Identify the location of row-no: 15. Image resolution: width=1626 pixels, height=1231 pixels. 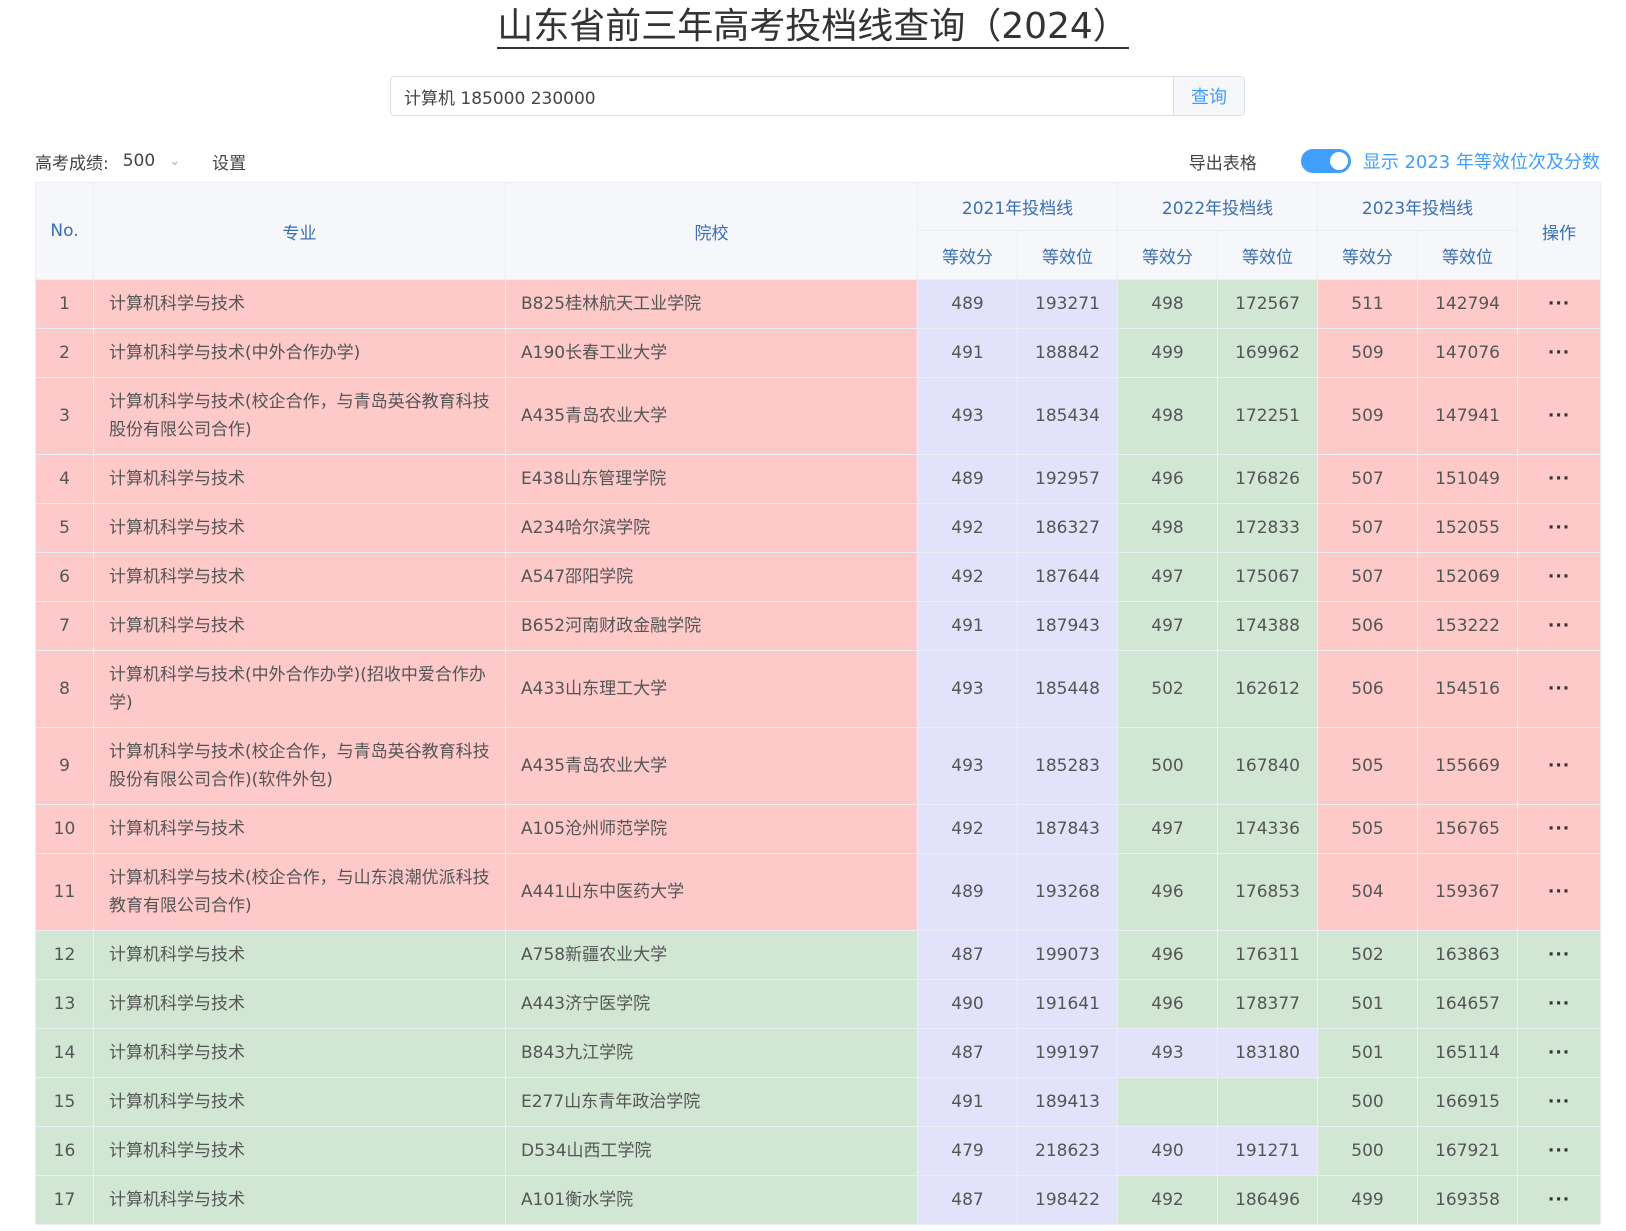
(64, 1102).